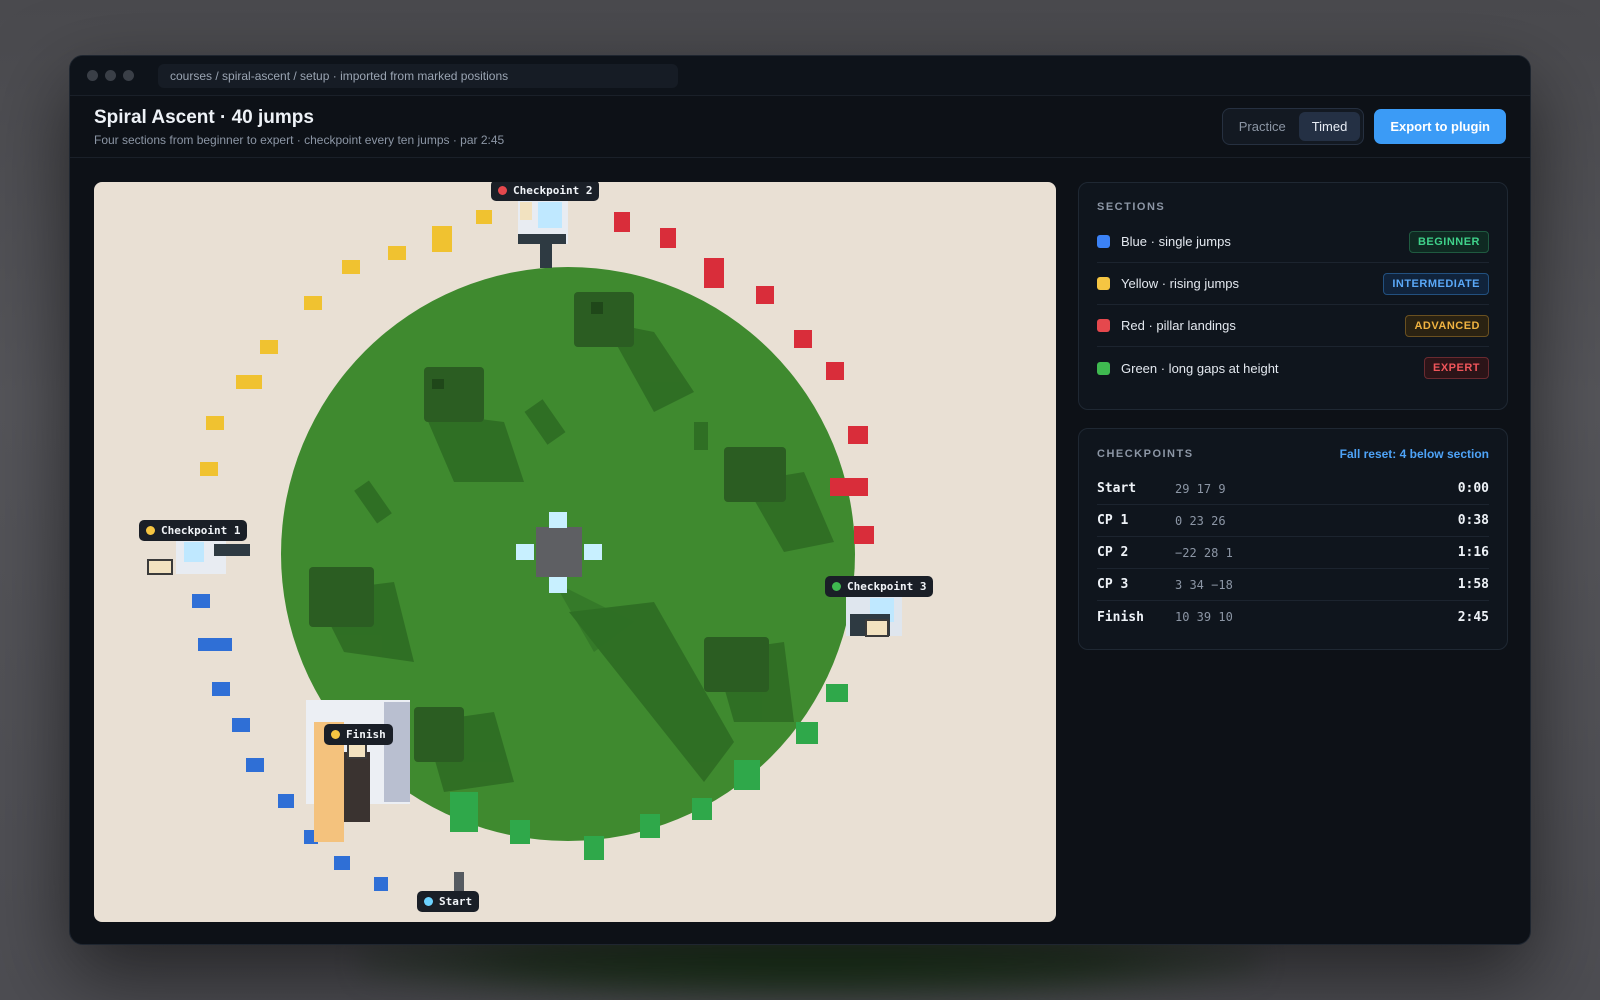 The height and width of the screenshot is (1000, 1600). Describe the element at coordinates (1113, 552) in the screenshot. I see `checkpoint-name: CP 2` at that location.